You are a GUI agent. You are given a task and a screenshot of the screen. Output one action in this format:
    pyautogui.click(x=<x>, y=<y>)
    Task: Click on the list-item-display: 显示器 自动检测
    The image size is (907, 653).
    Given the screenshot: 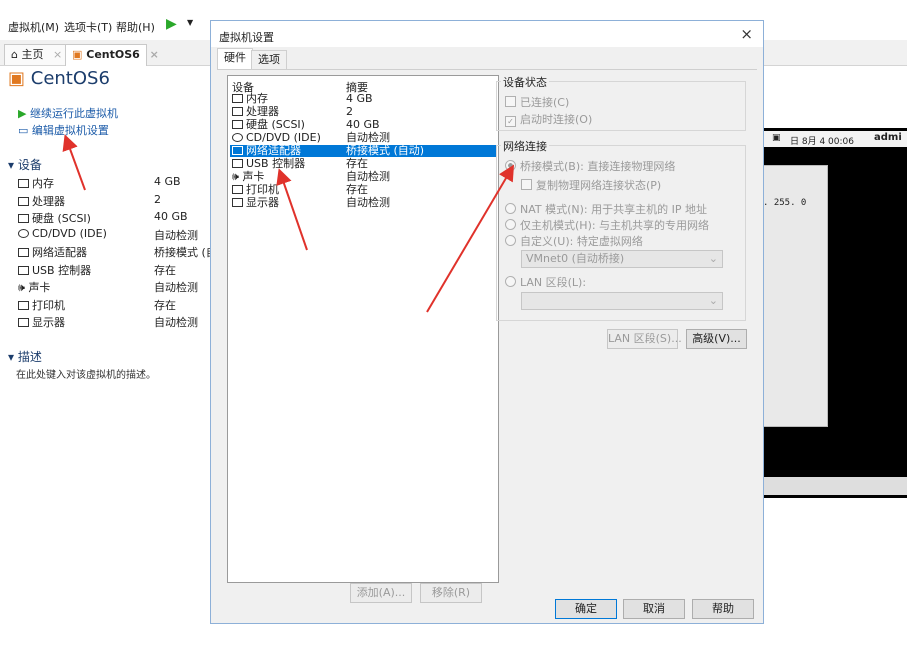 What is the action you would take?
    pyautogui.click(x=363, y=203)
    